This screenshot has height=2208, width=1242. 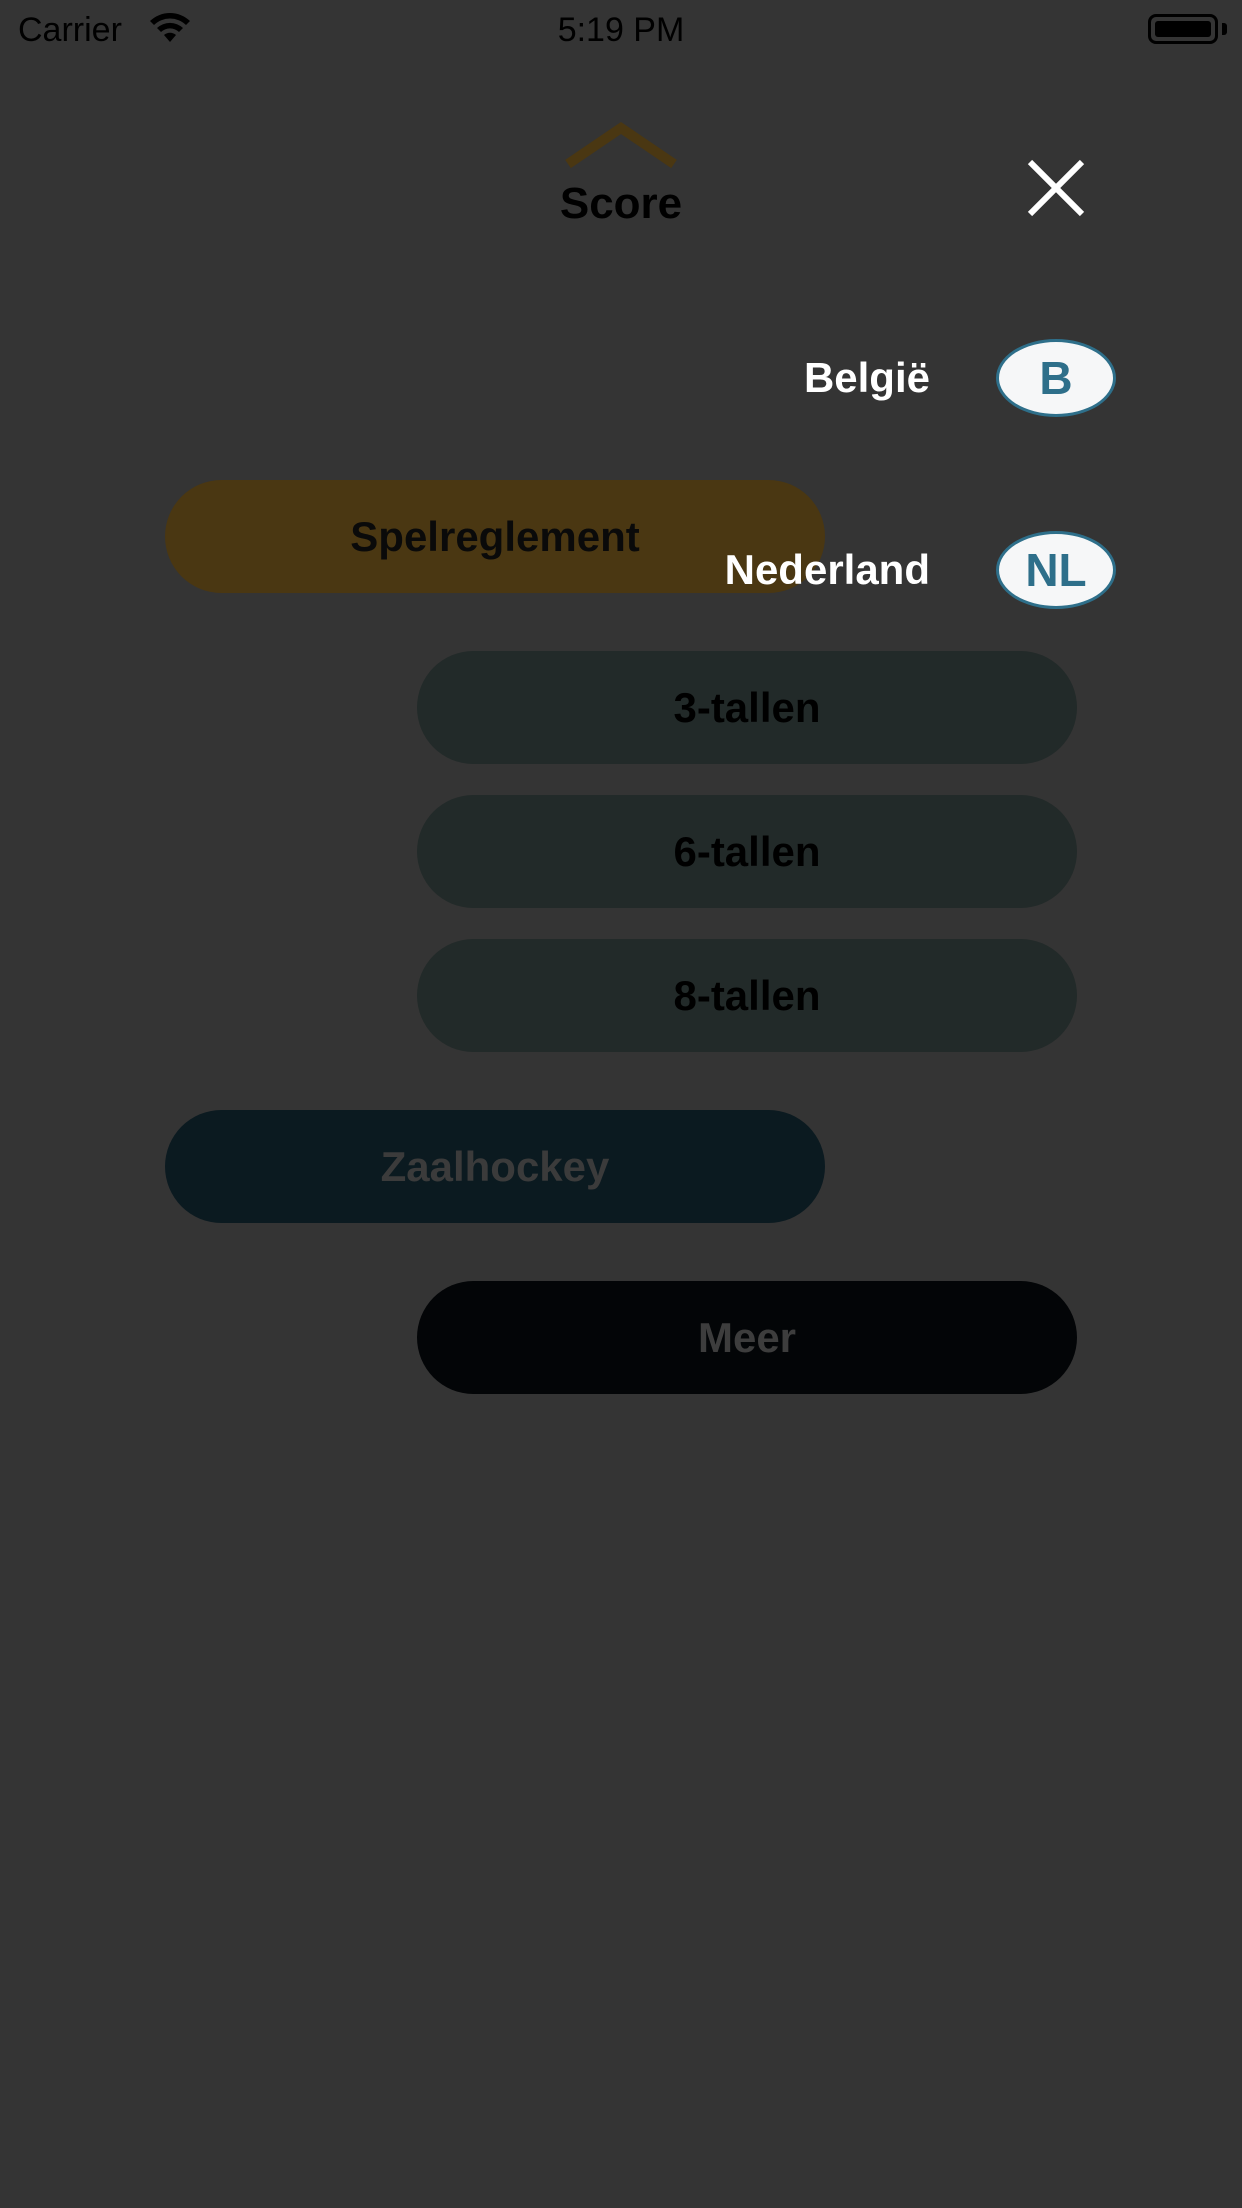 What do you see at coordinates (621, 145) in the screenshot?
I see `logo-roof-icon` at bounding box center [621, 145].